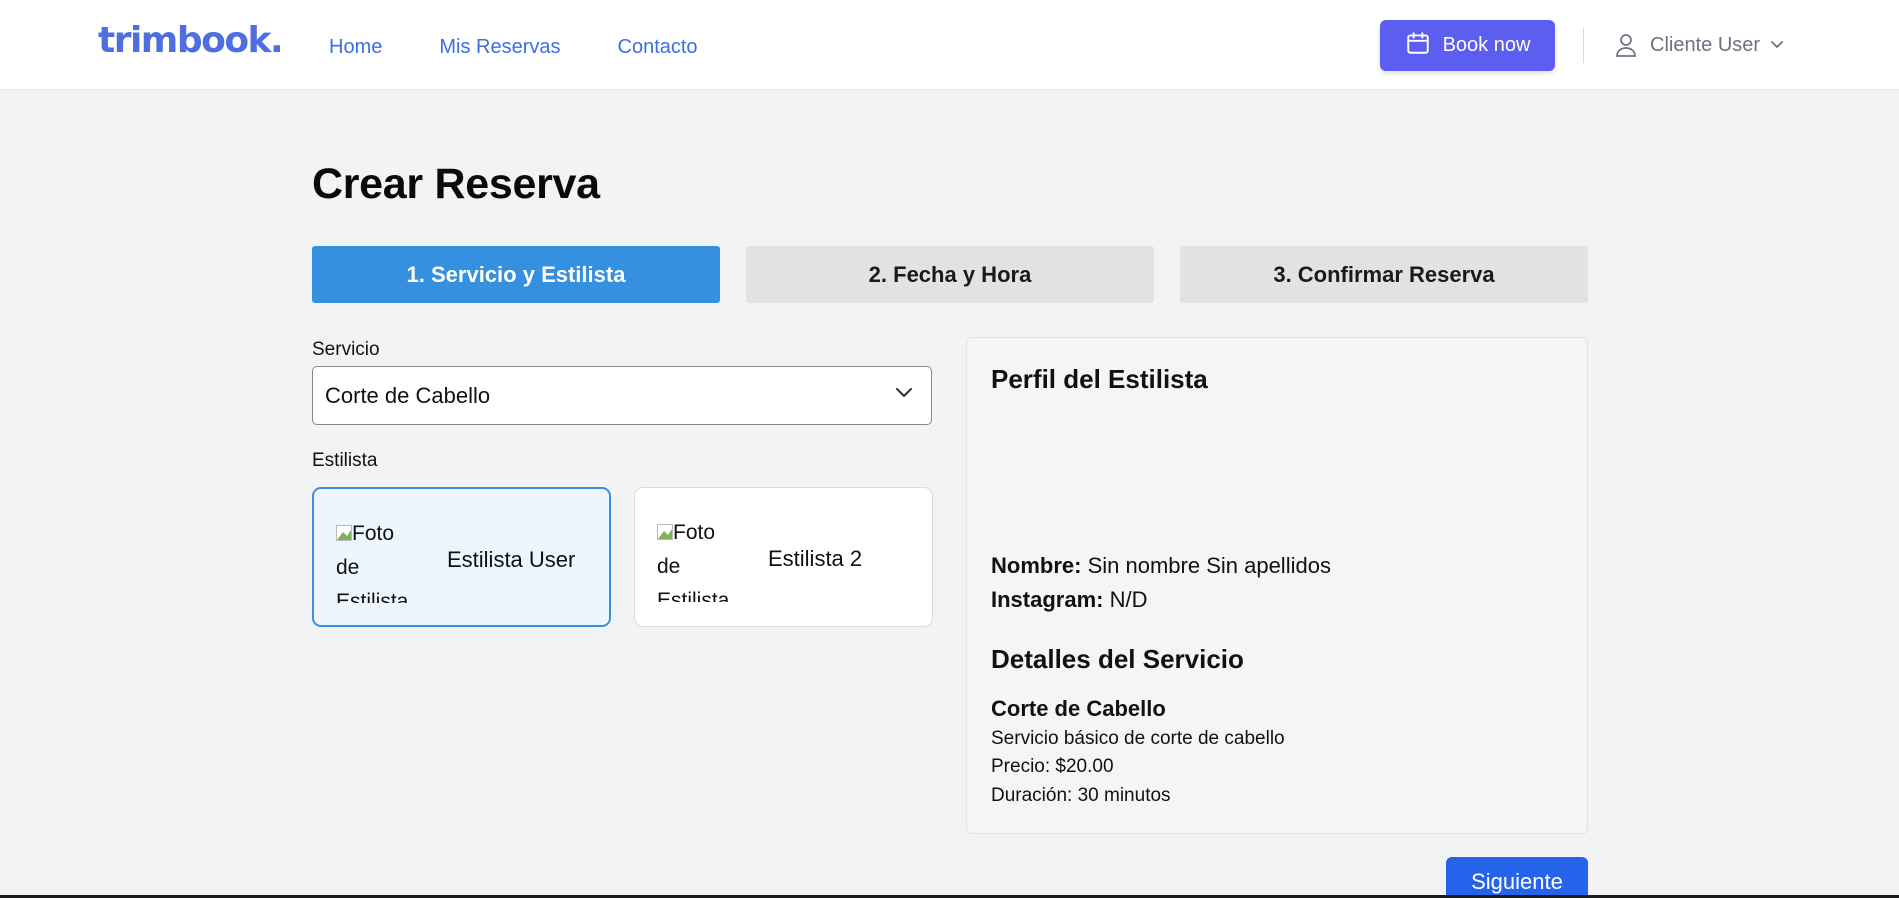 The width and height of the screenshot is (1899, 898). What do you see at coordinates (1052, 766) in the screenshot?
I see `service-price: Precio: $20.00` at bounding box center [1052, 766].